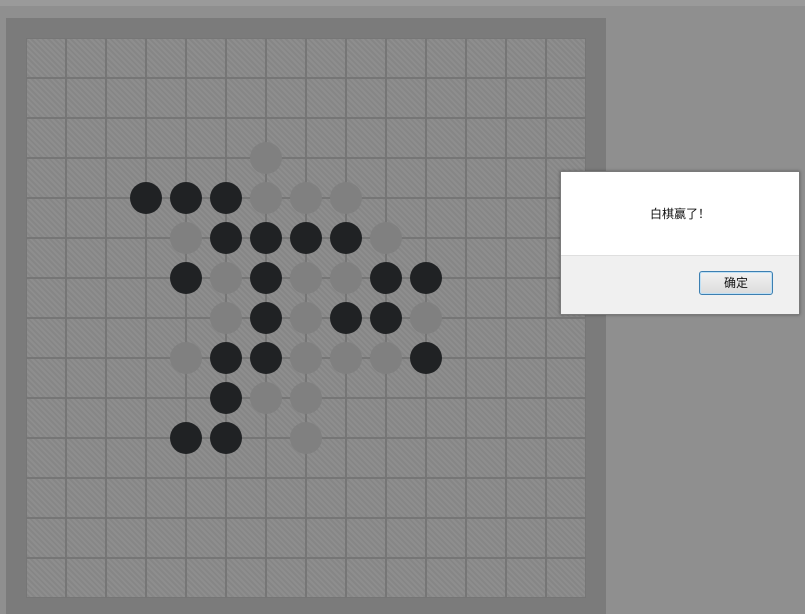 The height and width of the screenshot is (614, 805). I want to click on bookmarks-bar, so click(402, 3).